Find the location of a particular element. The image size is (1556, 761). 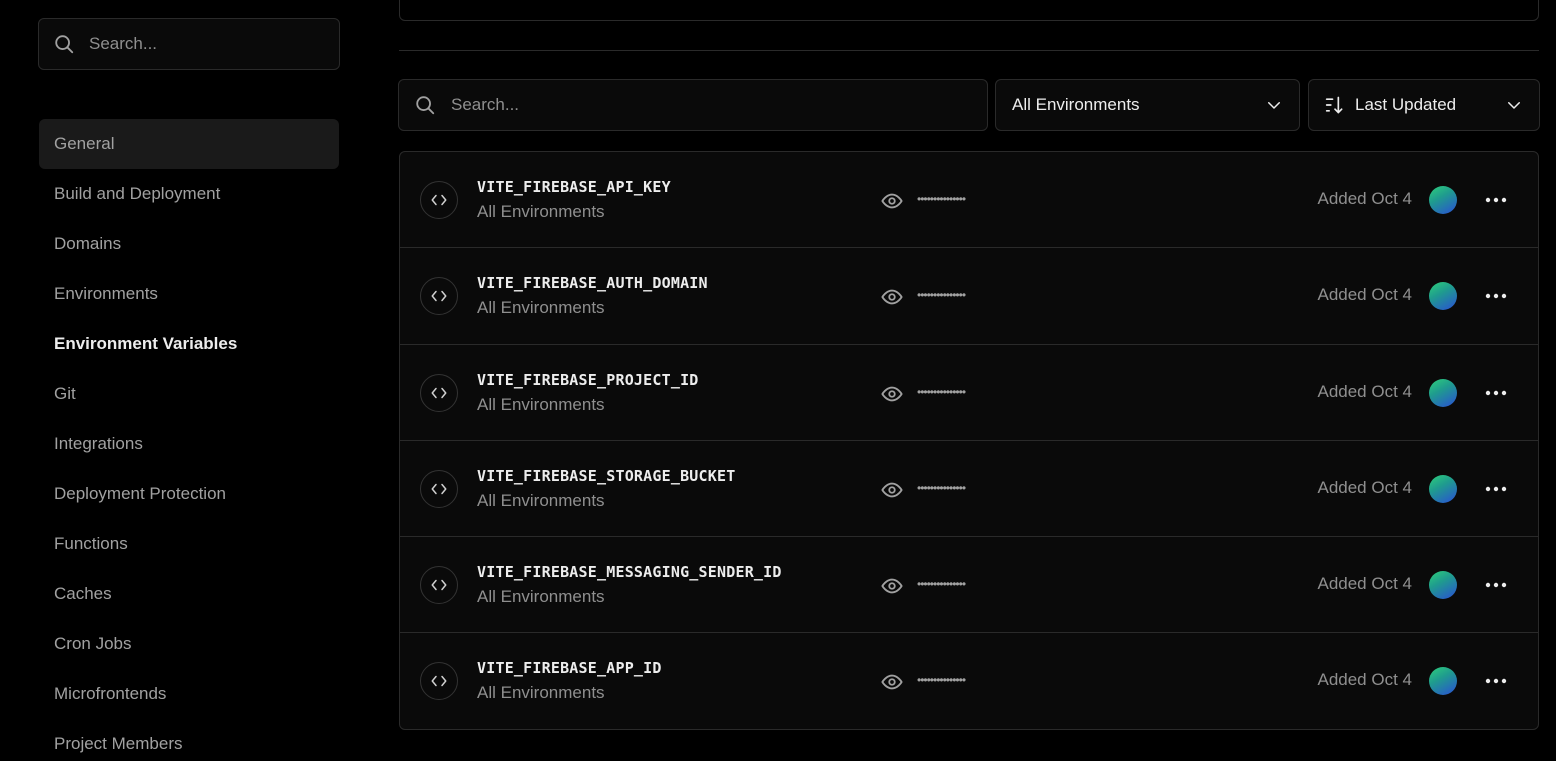

variable-name: VITE_FIREBASE_API_KEY is located at coordinates (574, 187).